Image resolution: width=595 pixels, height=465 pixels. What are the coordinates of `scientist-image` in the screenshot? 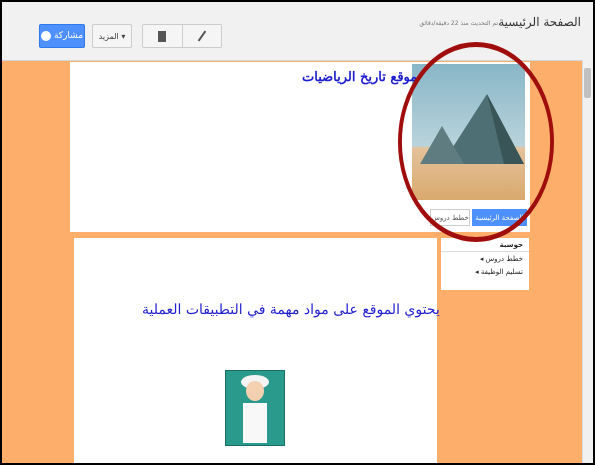 It's located at (255, 408).